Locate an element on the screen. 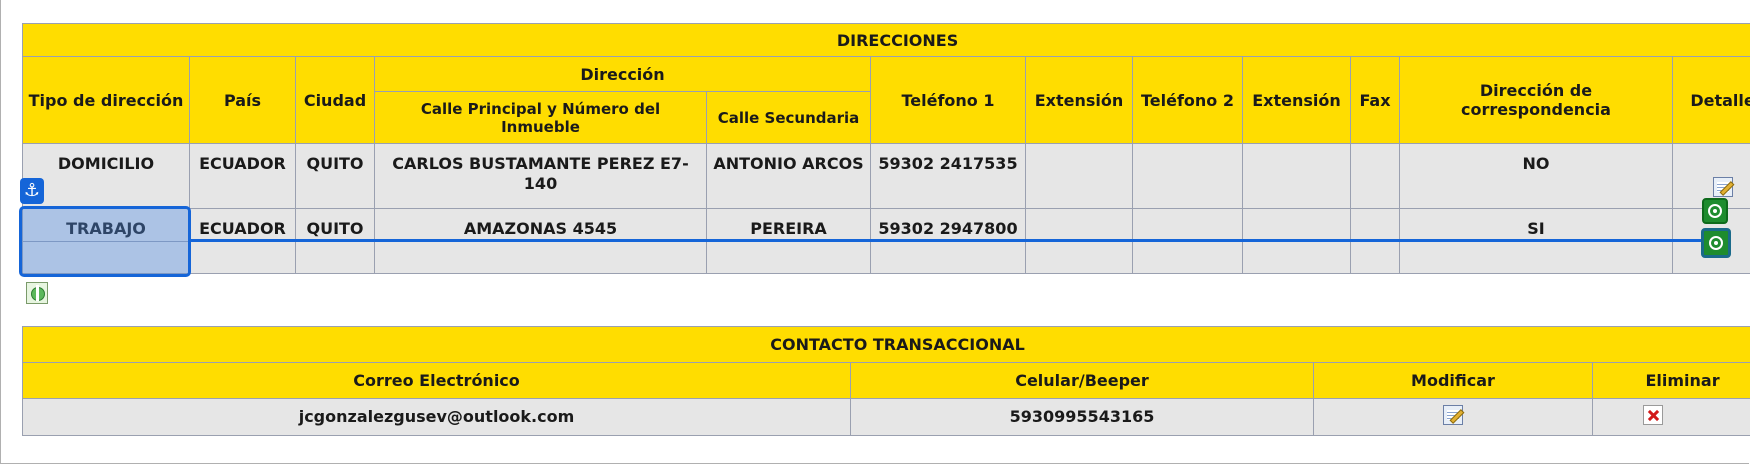 Image resolution: width=1750 pixels, height=465 pixels. direcciones-title: DIRECCIONES is located at coordinates (885, 40).